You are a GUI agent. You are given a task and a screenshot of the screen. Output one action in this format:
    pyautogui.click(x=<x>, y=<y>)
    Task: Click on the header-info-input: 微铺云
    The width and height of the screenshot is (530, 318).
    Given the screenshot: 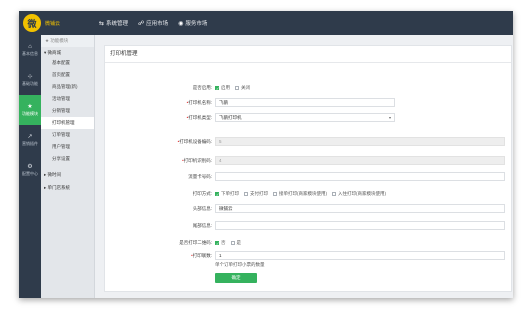 What is the action you would take?
    pyautogui.click(x=360, y=208)
    